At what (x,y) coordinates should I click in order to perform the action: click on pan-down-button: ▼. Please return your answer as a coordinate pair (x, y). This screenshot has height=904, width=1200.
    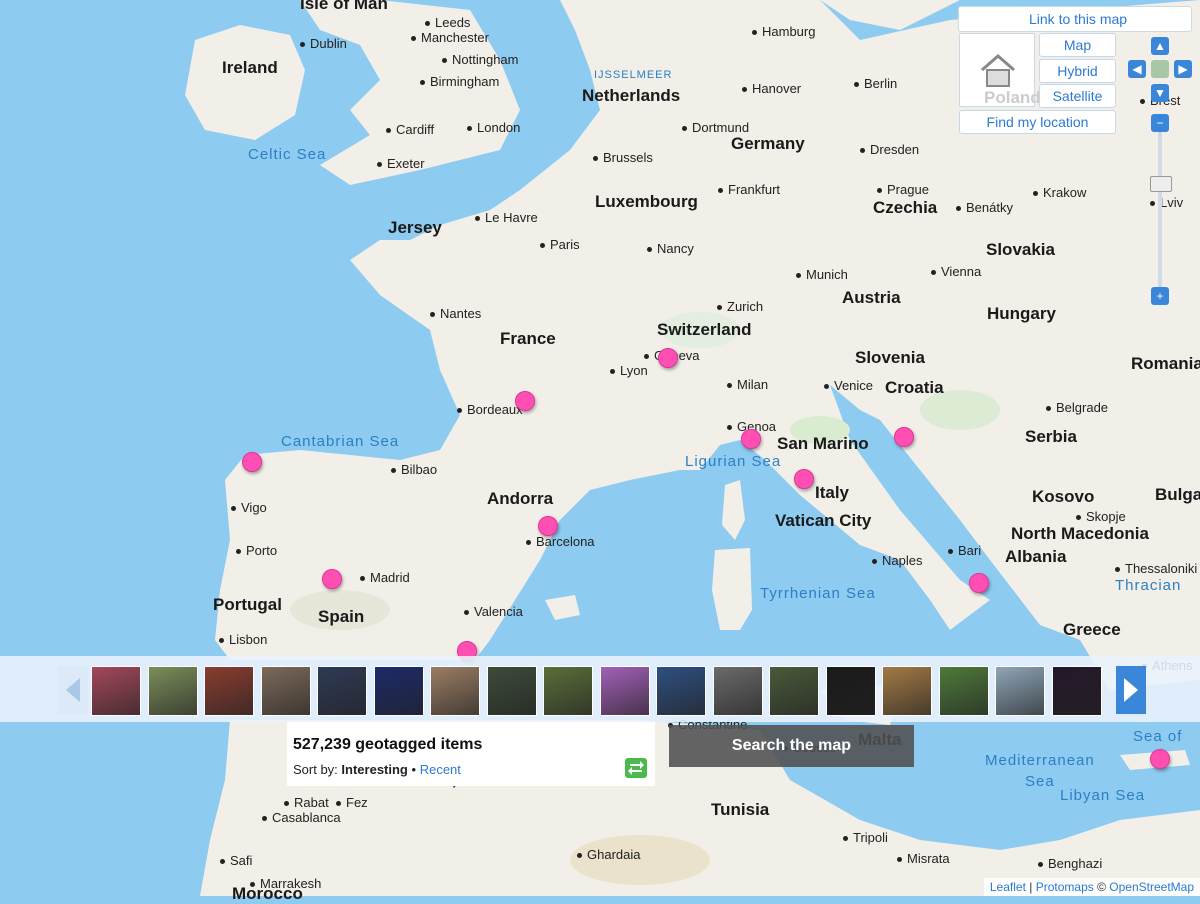
    Looking at the image, I should click on (1160, 93).